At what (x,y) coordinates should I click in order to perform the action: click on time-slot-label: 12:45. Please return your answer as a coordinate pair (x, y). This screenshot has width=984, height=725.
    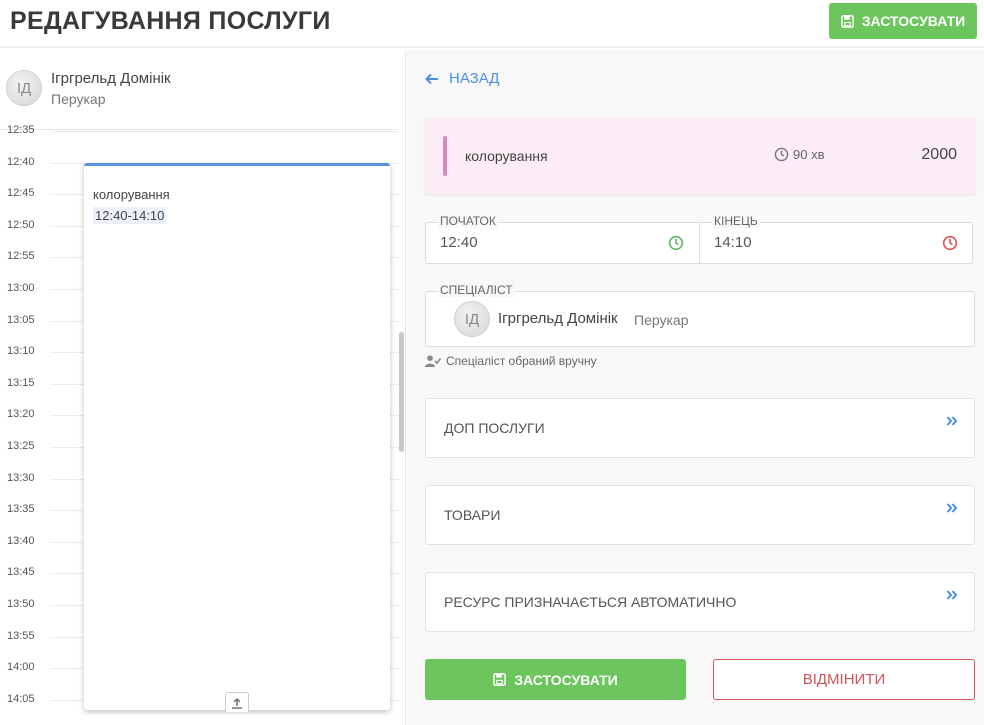
    Looking at the image, I should click on (21, 193).